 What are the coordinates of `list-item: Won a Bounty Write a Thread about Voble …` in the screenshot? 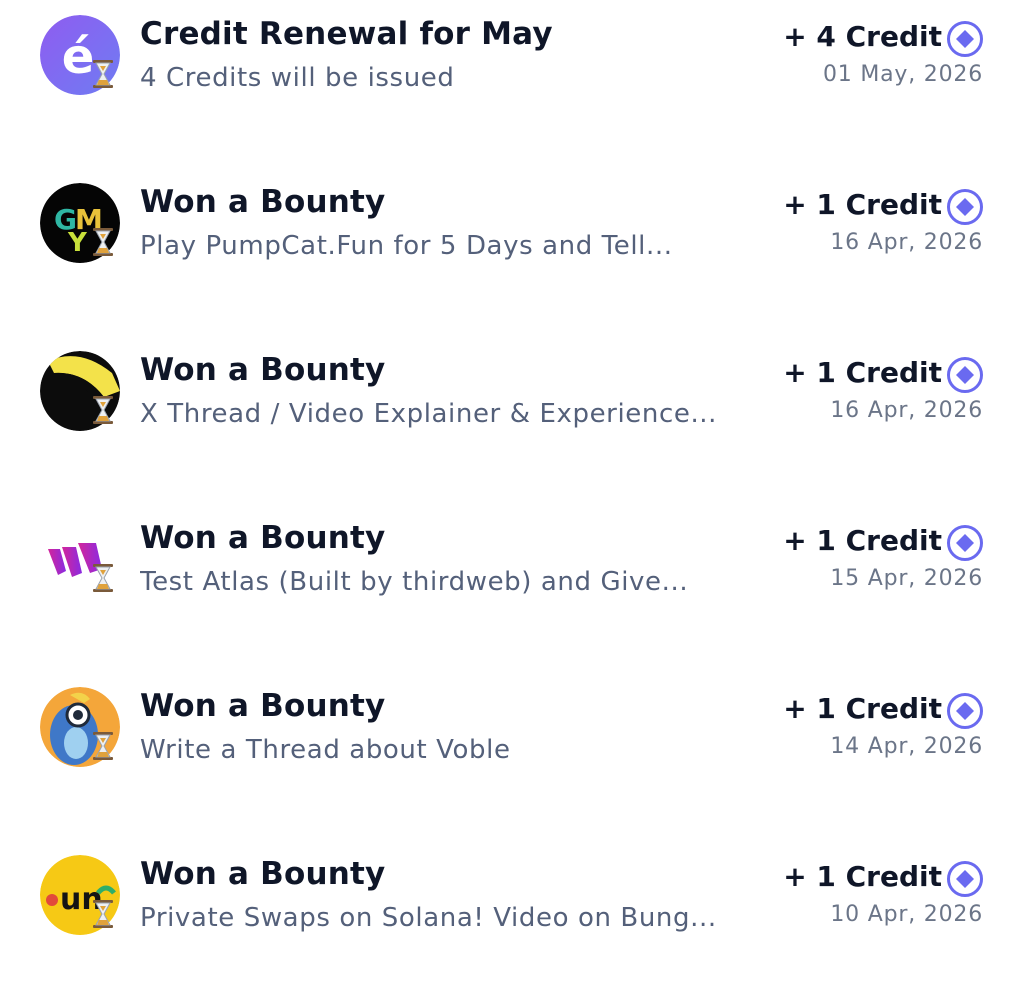 It's located at (512, 734).